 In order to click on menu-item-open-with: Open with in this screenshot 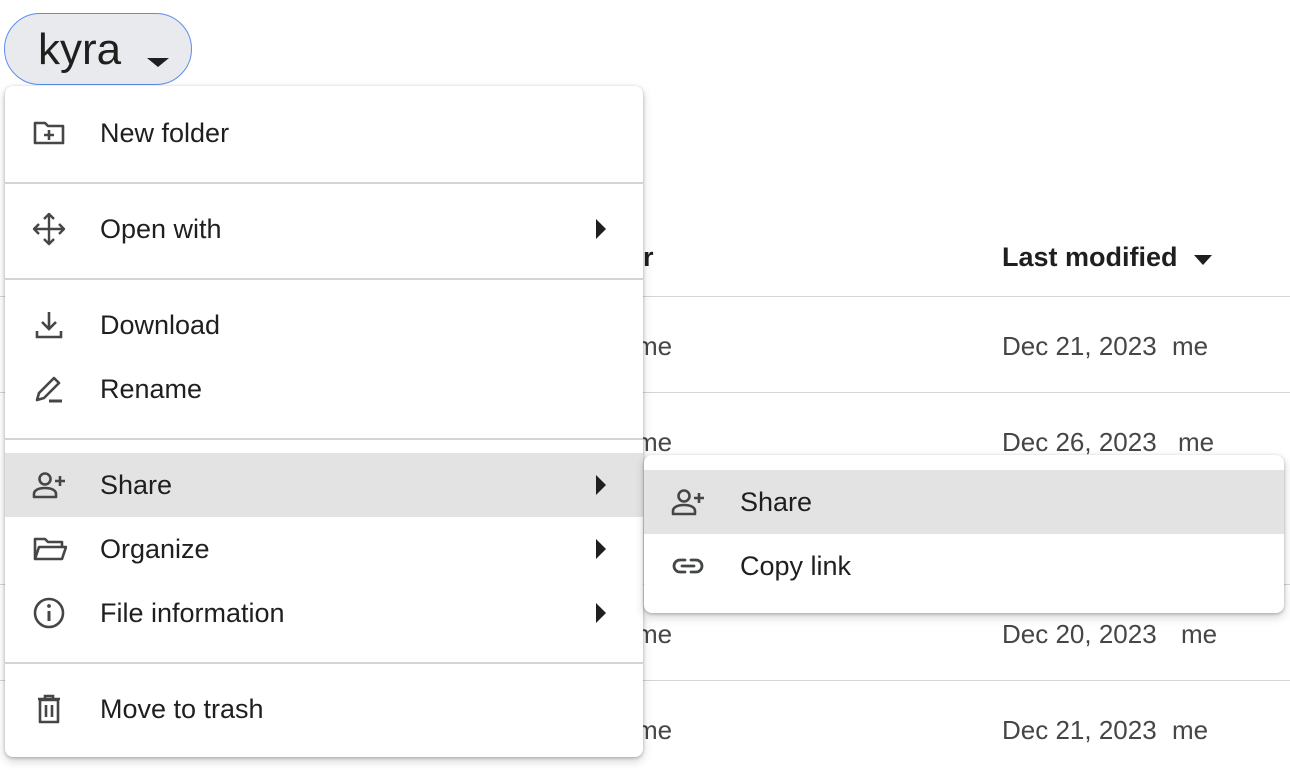, I will do `click(324, 229)`.